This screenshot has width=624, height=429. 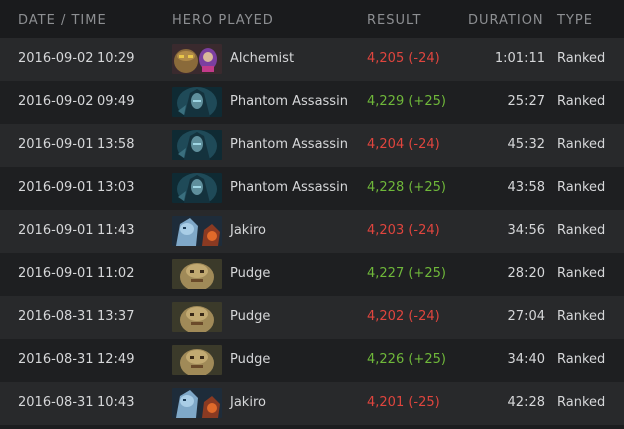 What do you see at coordinates (223, 20) in the screenshot?
I see `column-header-hero: HERO PLAYED` at bounding box center [223, 20].